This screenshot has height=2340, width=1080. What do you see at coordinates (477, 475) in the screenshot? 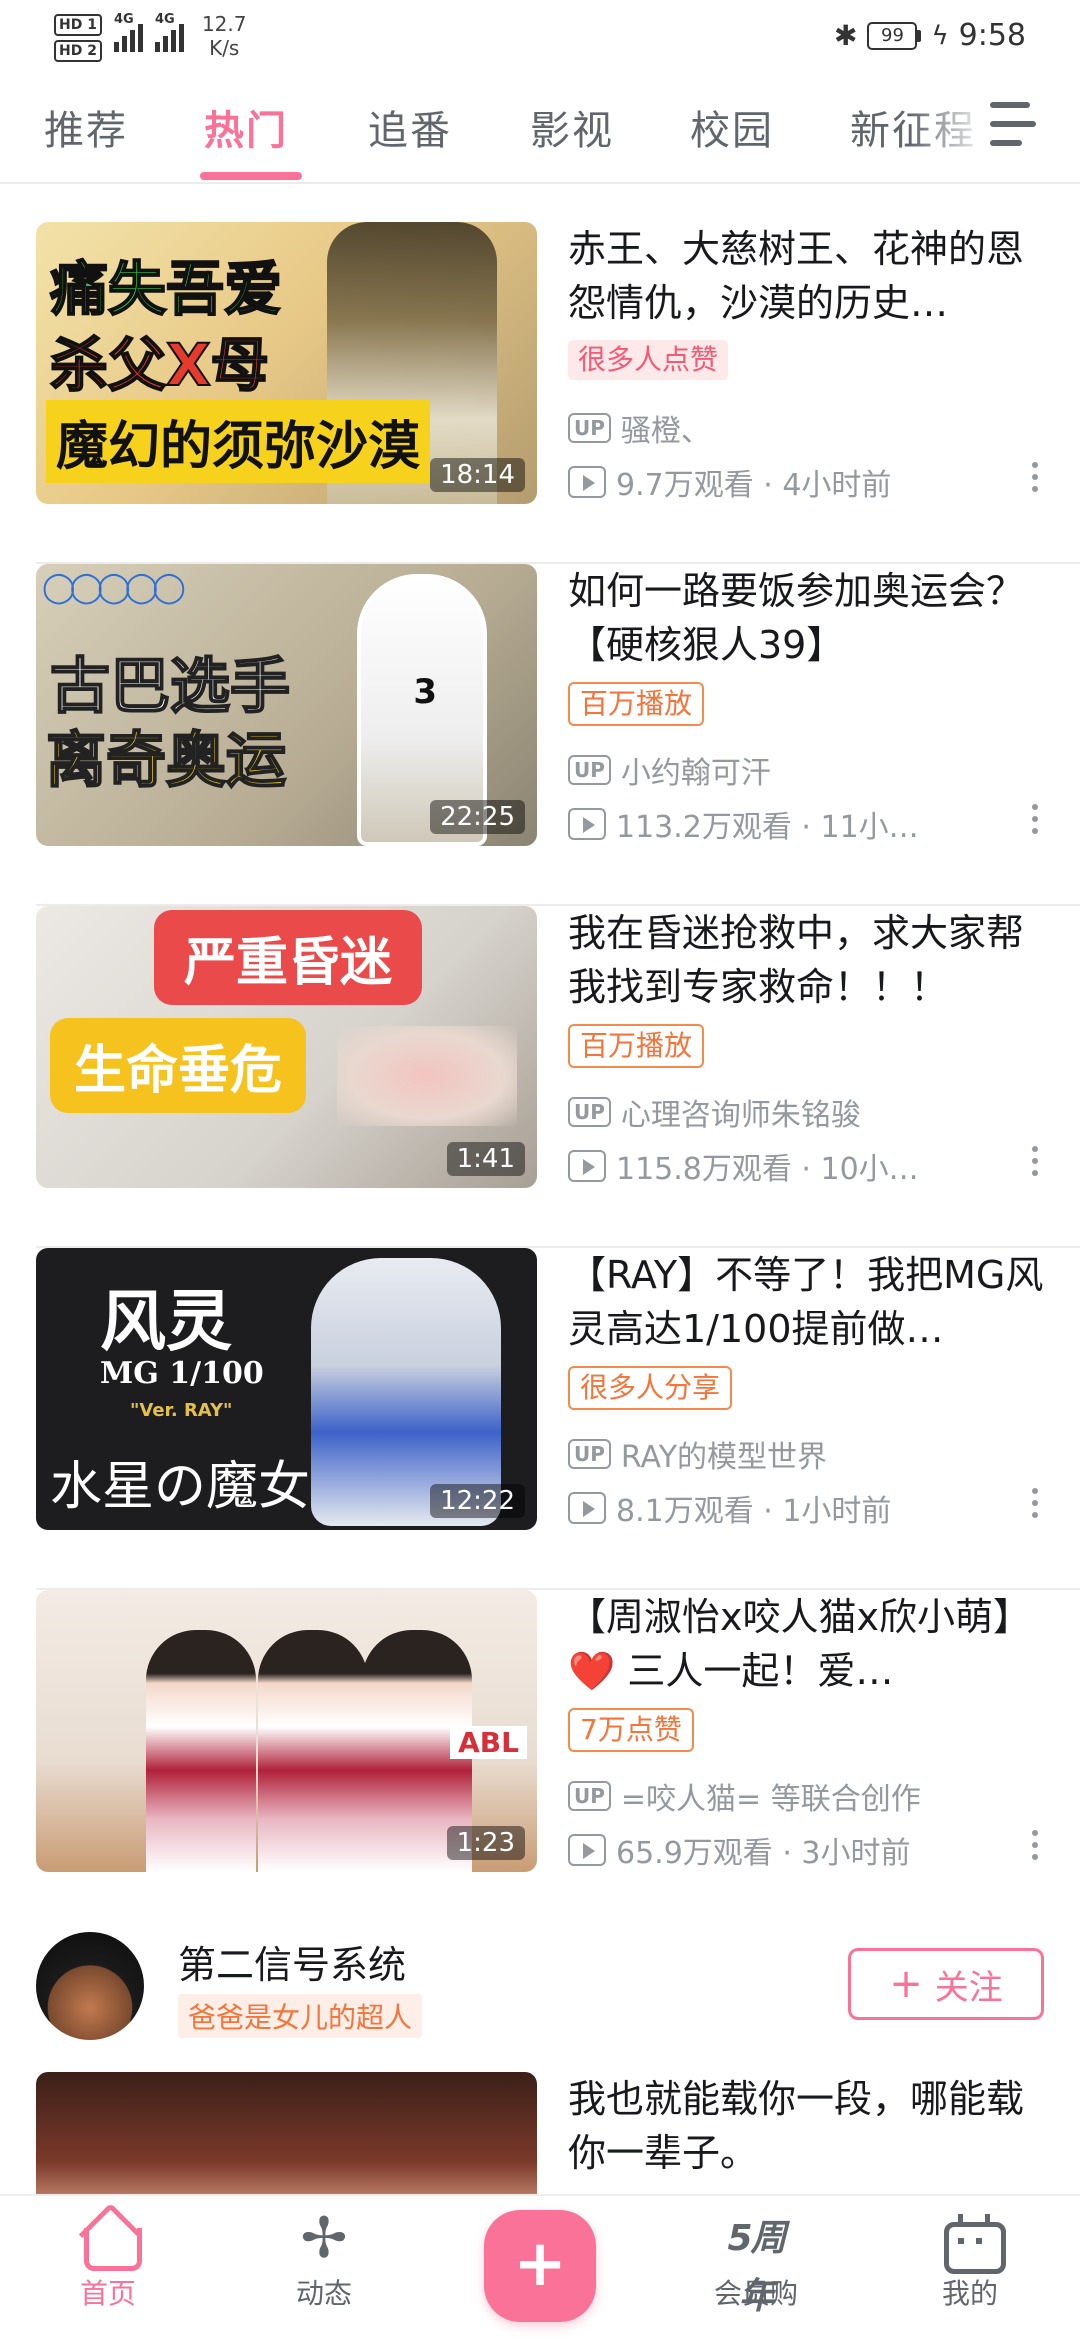
I see `video-duration: 18:14` at bounding box center [477, 475].